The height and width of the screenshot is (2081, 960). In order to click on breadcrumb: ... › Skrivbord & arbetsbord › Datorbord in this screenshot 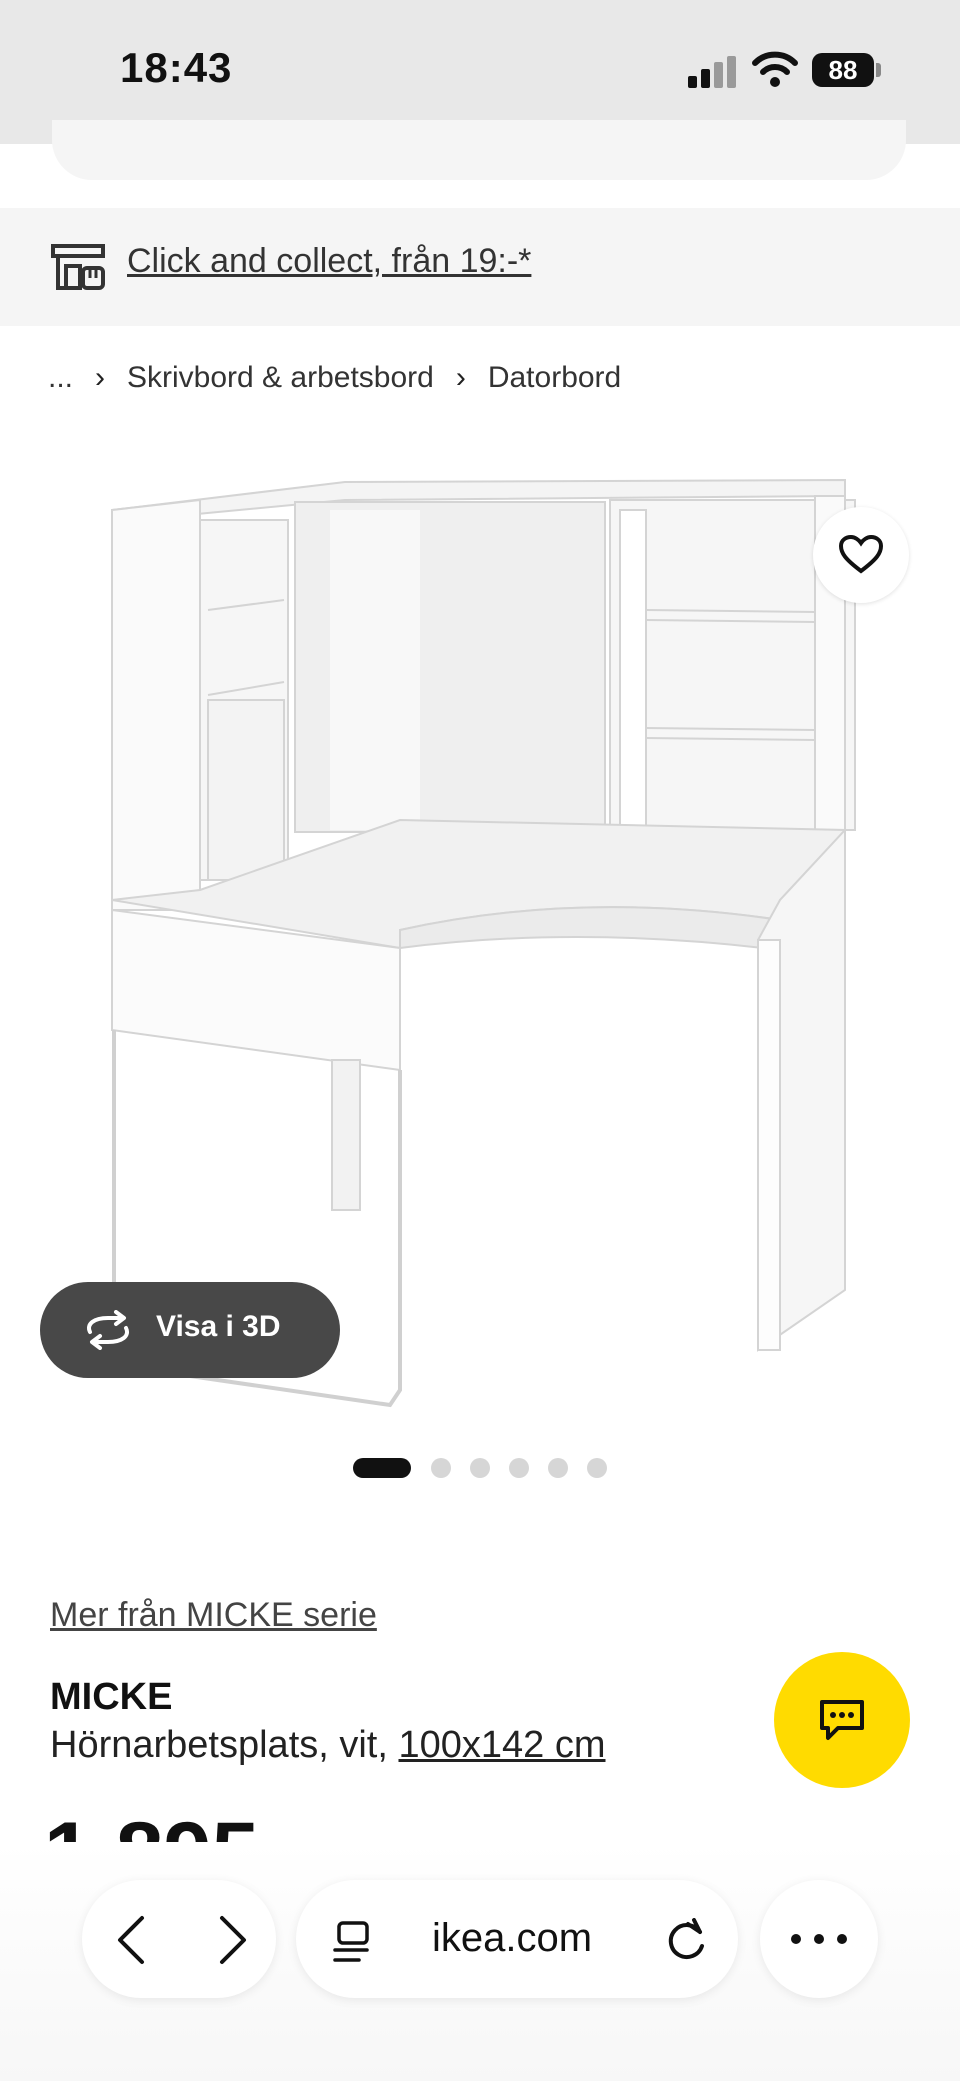, I will do `click(334, 378)`.